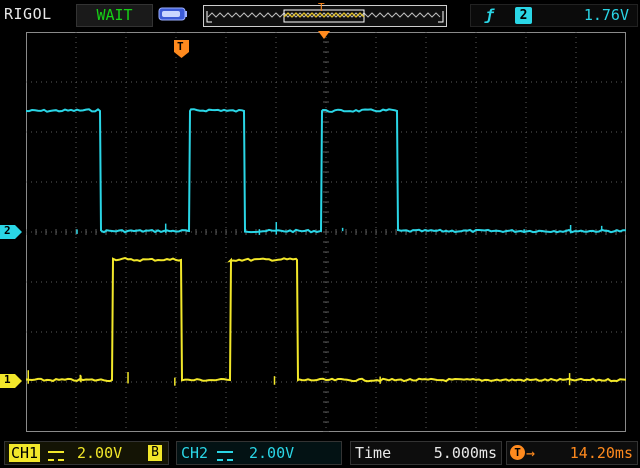 The image size is (640, 468). What do you see at coordinates (606, 15) in the screenshot?
I see `trigger-level: 1.76V` at bounding box center [606, 15].